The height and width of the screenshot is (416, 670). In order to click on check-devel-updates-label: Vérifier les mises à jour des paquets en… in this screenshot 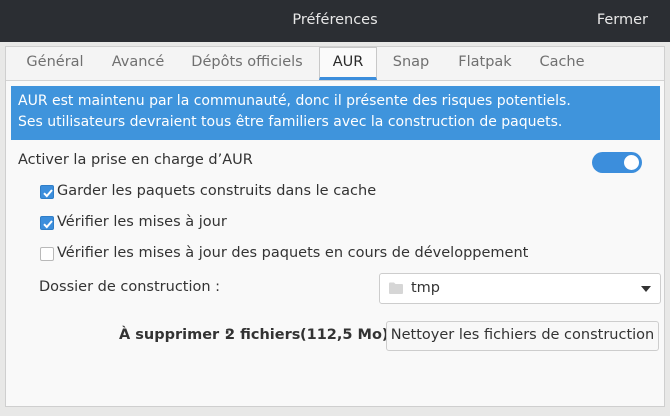, I will do `click(292, 253)`.